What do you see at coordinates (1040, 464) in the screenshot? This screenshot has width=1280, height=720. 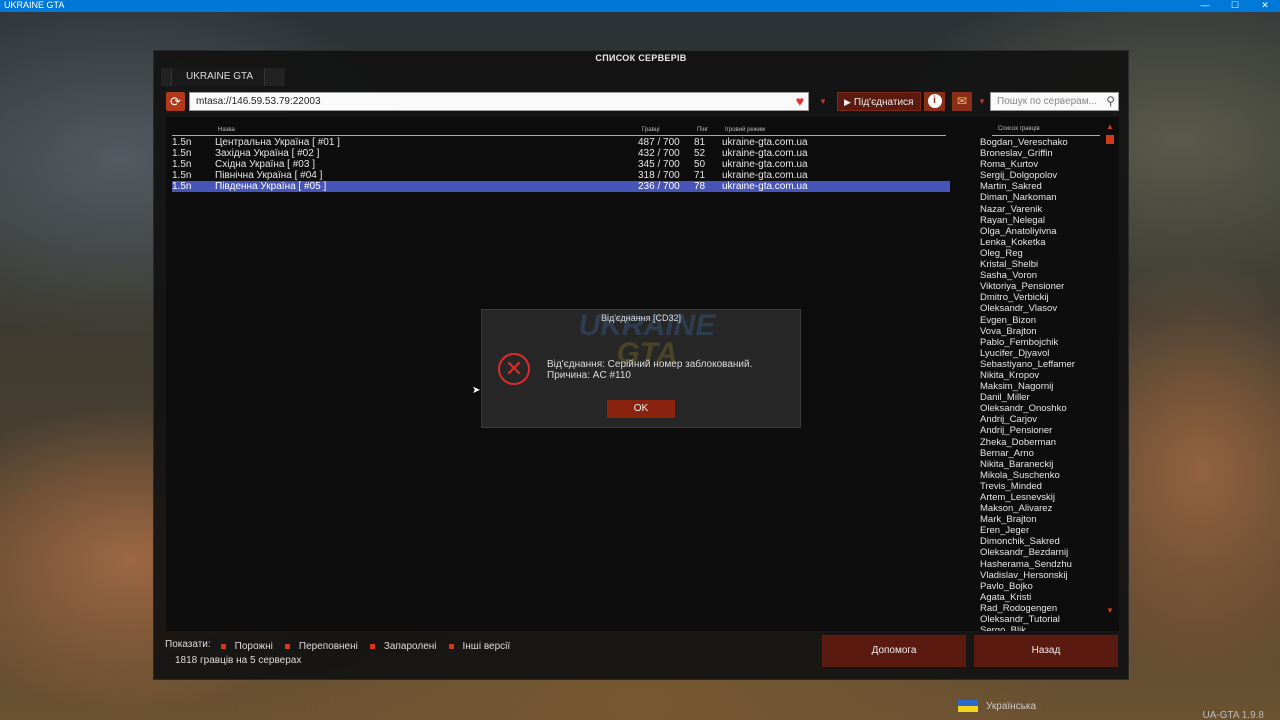 I see `list-item: Nikita_Baraneckij` at bounding box center [1040, 464].